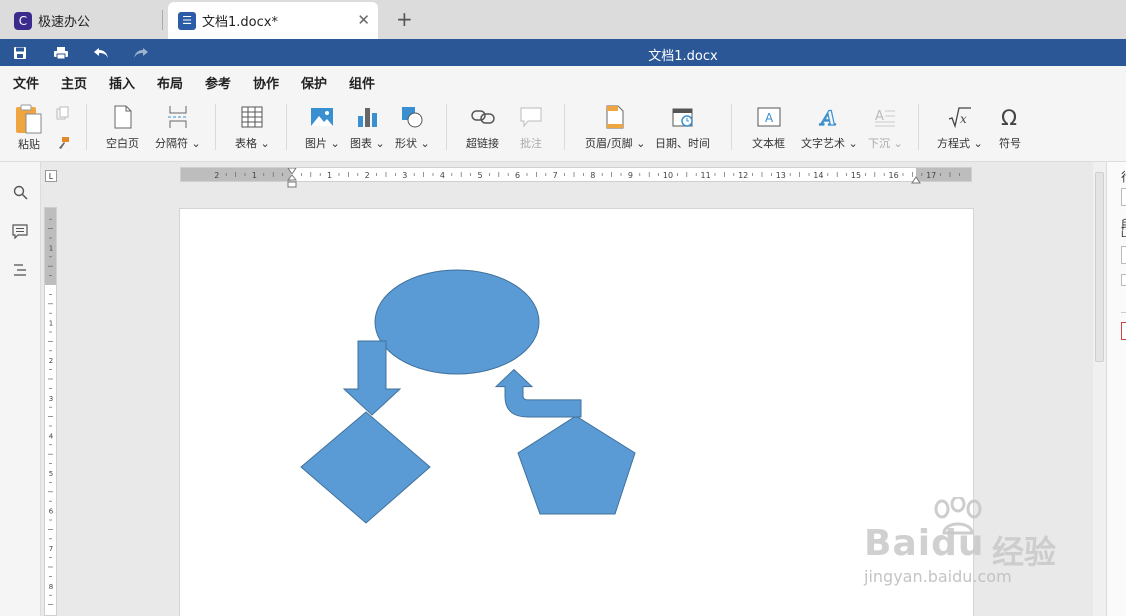 The image size is (1126, 616). I want to click on link-icon, so click(483, 117).